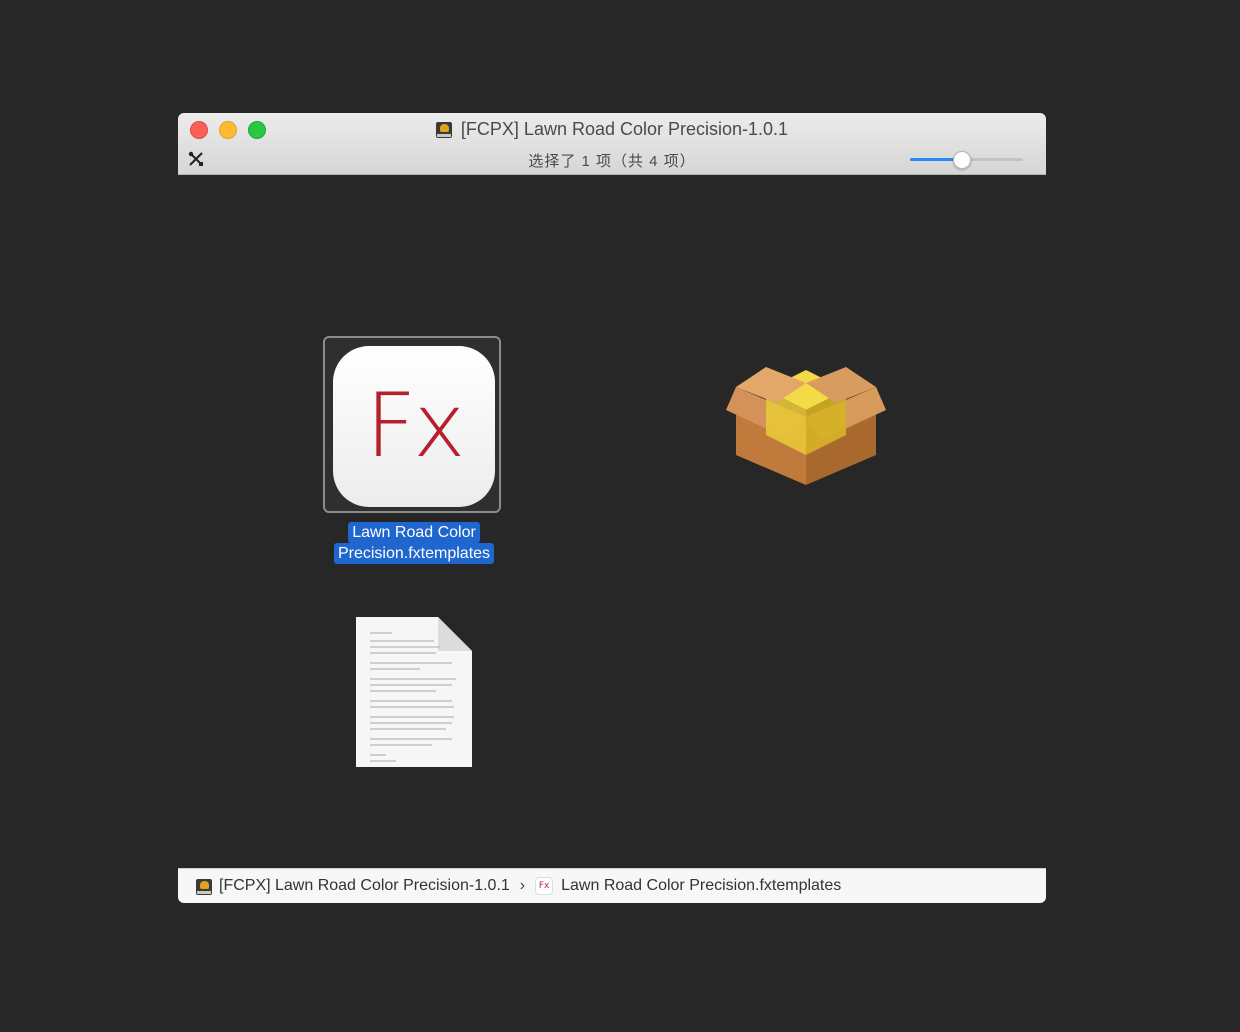 The width and height of the screenshot is (1240, 1032). I want to click on fx-template-icon: Fx, so click(414, 426).